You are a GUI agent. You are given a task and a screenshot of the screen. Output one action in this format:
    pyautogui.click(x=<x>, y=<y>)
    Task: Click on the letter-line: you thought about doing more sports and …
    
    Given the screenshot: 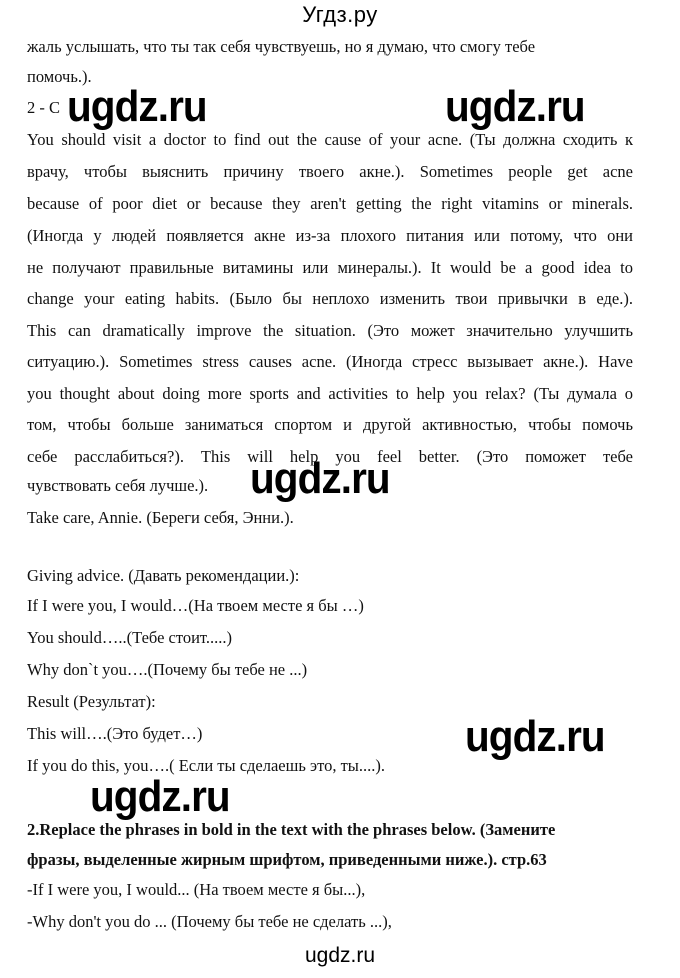 What is the action you would take?
    pyautogui.click(x=330, y=393)
    